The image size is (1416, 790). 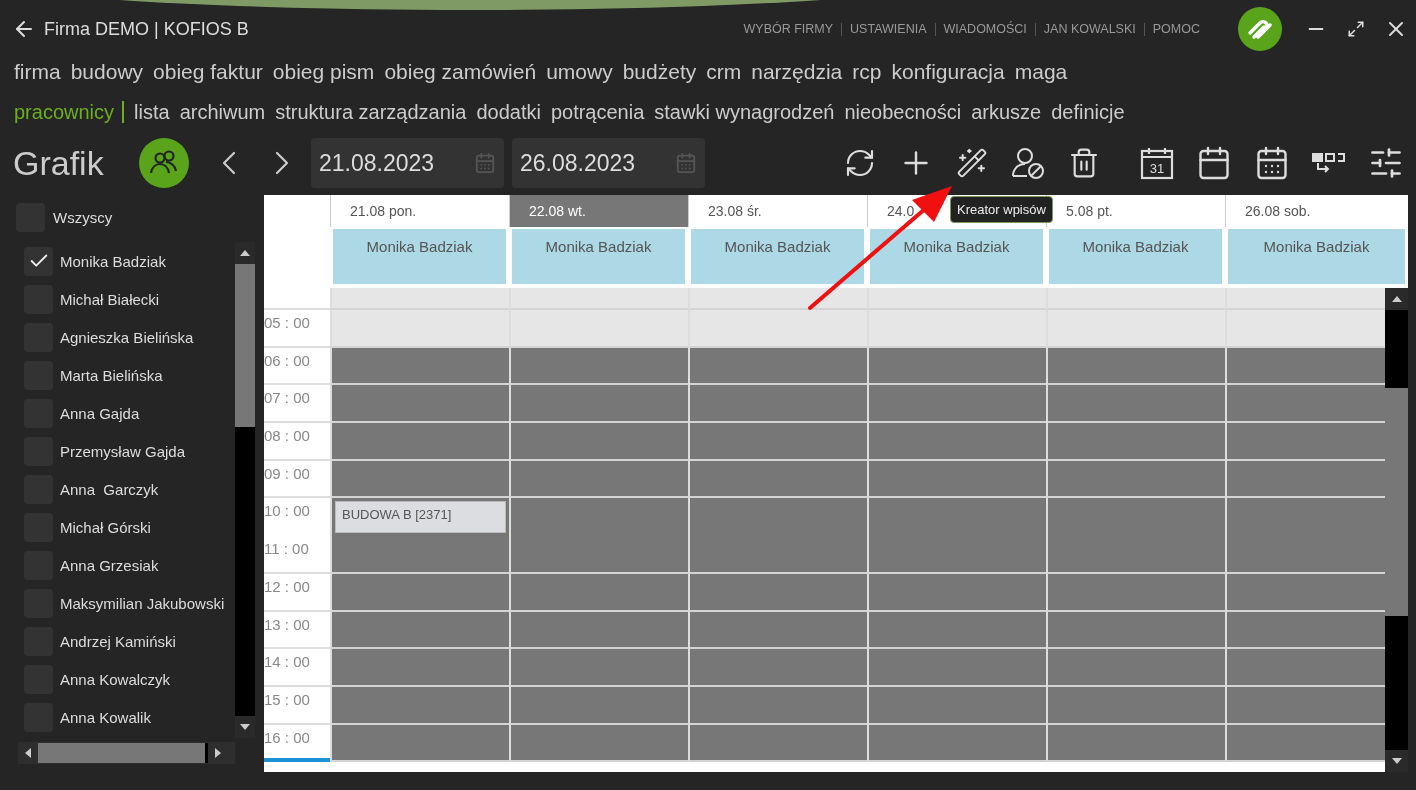 What do you see at coordinates (146, 29) in the screenshot?
I see `window-title: Firma DEMO | KOFIOS B` at bounding box center [146, 29].